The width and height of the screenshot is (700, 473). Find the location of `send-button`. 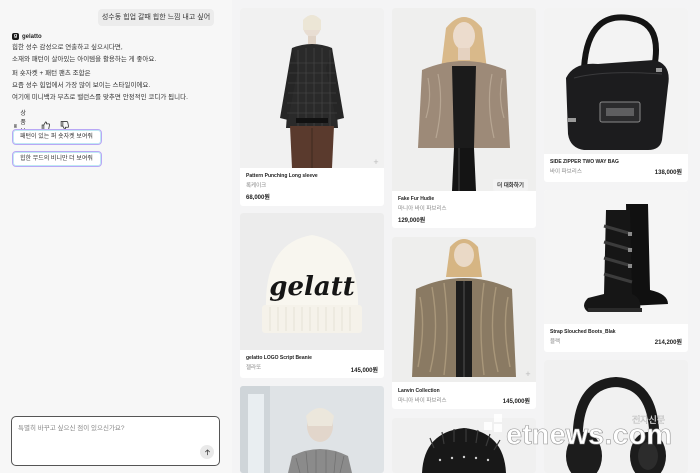

send-button is located at coordinates (207, 452).